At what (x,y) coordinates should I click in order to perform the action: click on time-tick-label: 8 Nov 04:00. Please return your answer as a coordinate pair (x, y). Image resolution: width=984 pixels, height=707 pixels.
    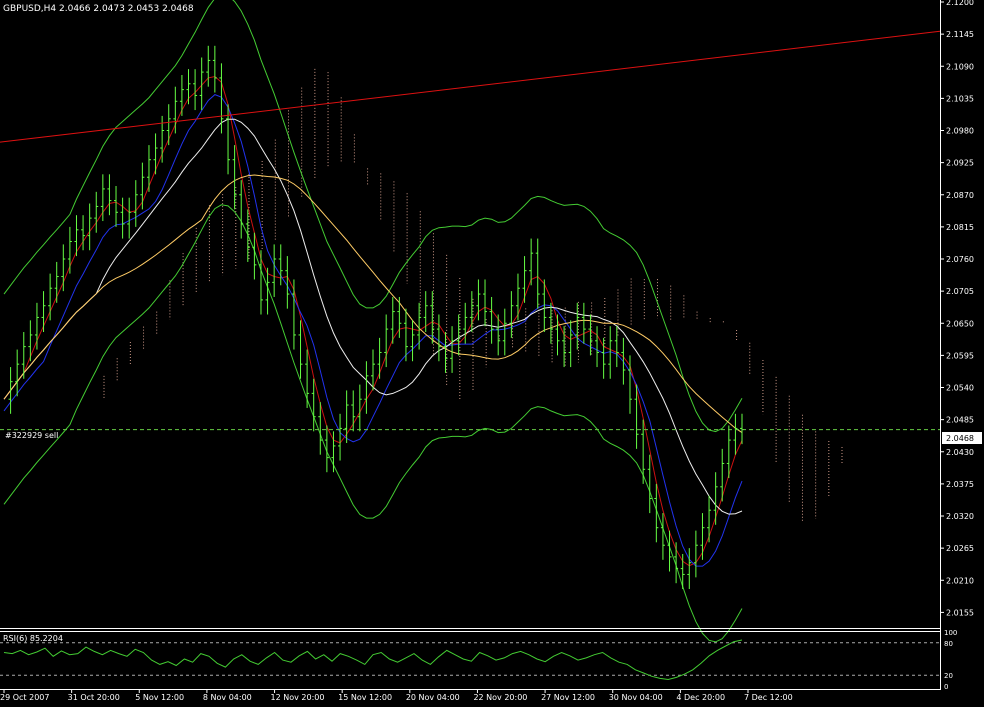
    Looking at the image, I should click on (227, 697).